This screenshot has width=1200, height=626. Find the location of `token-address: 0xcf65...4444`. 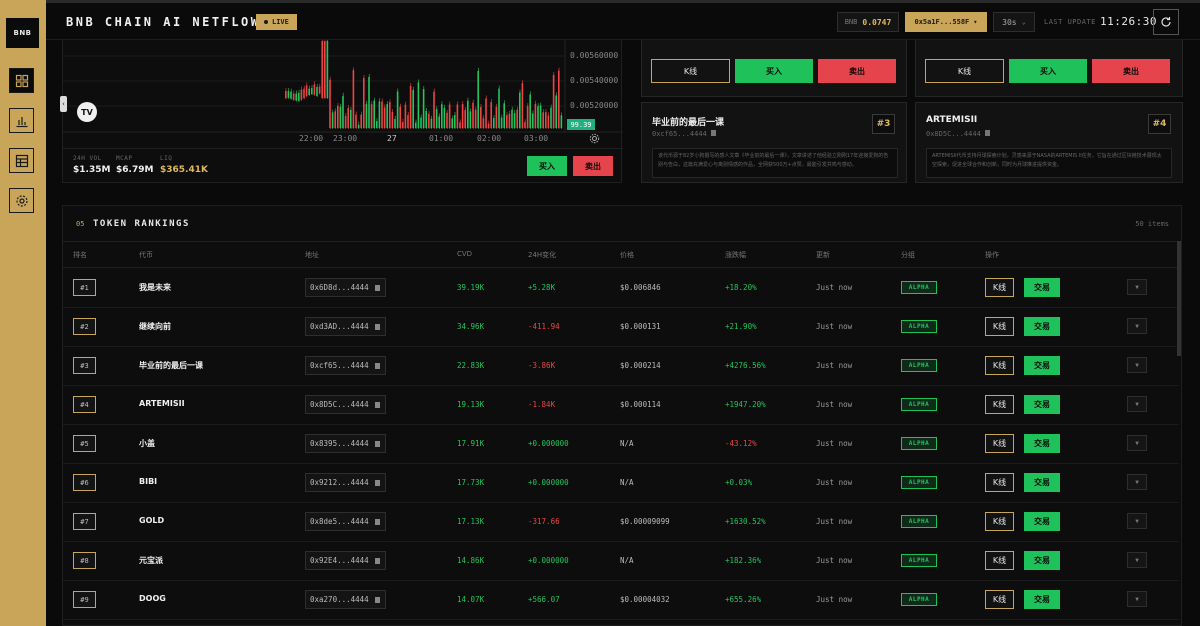

token-address: 0xcf65...4444 is located at coordinates (345, 365).